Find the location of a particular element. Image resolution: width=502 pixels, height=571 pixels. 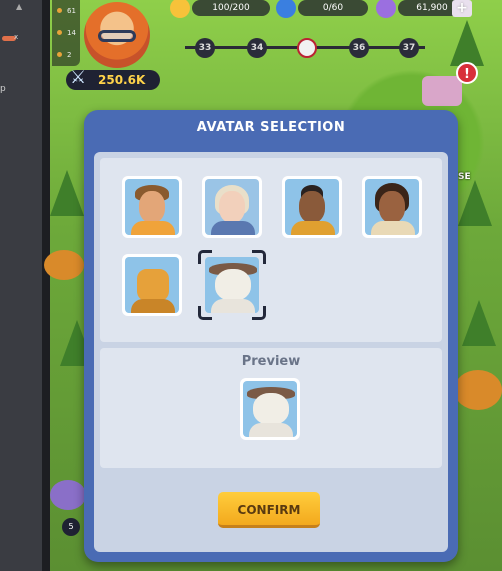

avatar-option-bearded-man is located at coordinates (152, 207).